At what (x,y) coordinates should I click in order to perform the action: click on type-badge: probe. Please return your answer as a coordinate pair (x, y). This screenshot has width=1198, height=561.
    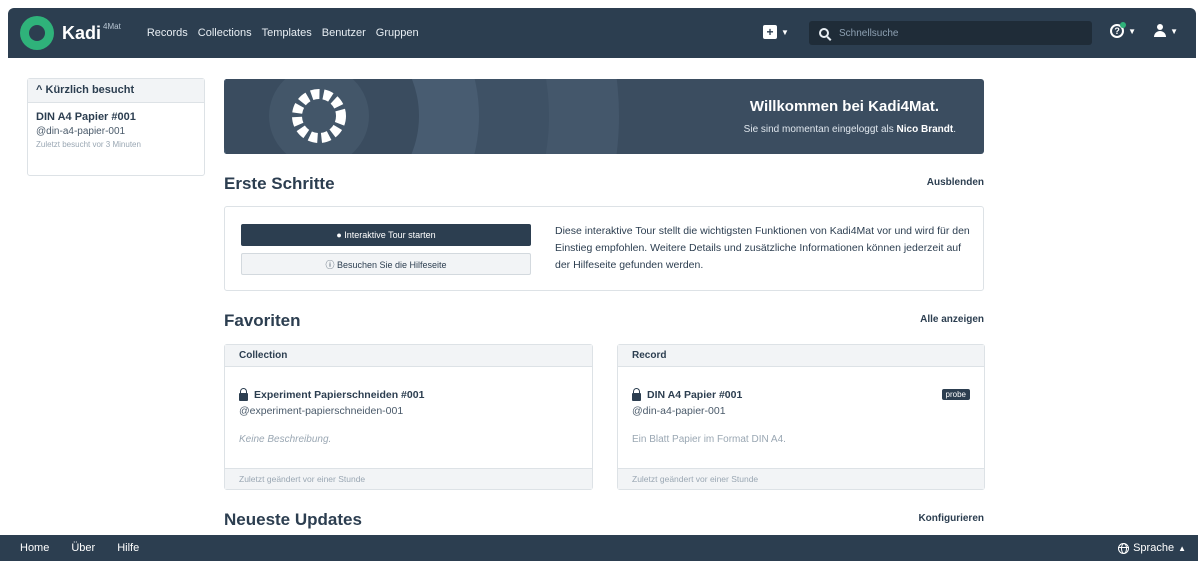
    Looking at the image, I should click on (955, 394).